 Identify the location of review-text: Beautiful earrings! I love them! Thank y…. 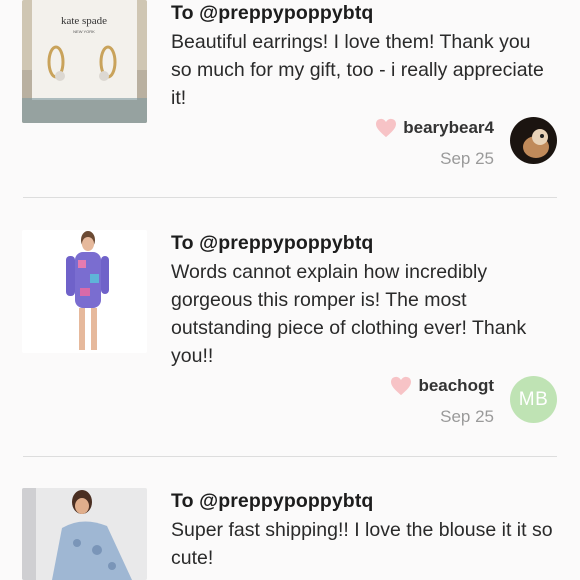
(357, 70).